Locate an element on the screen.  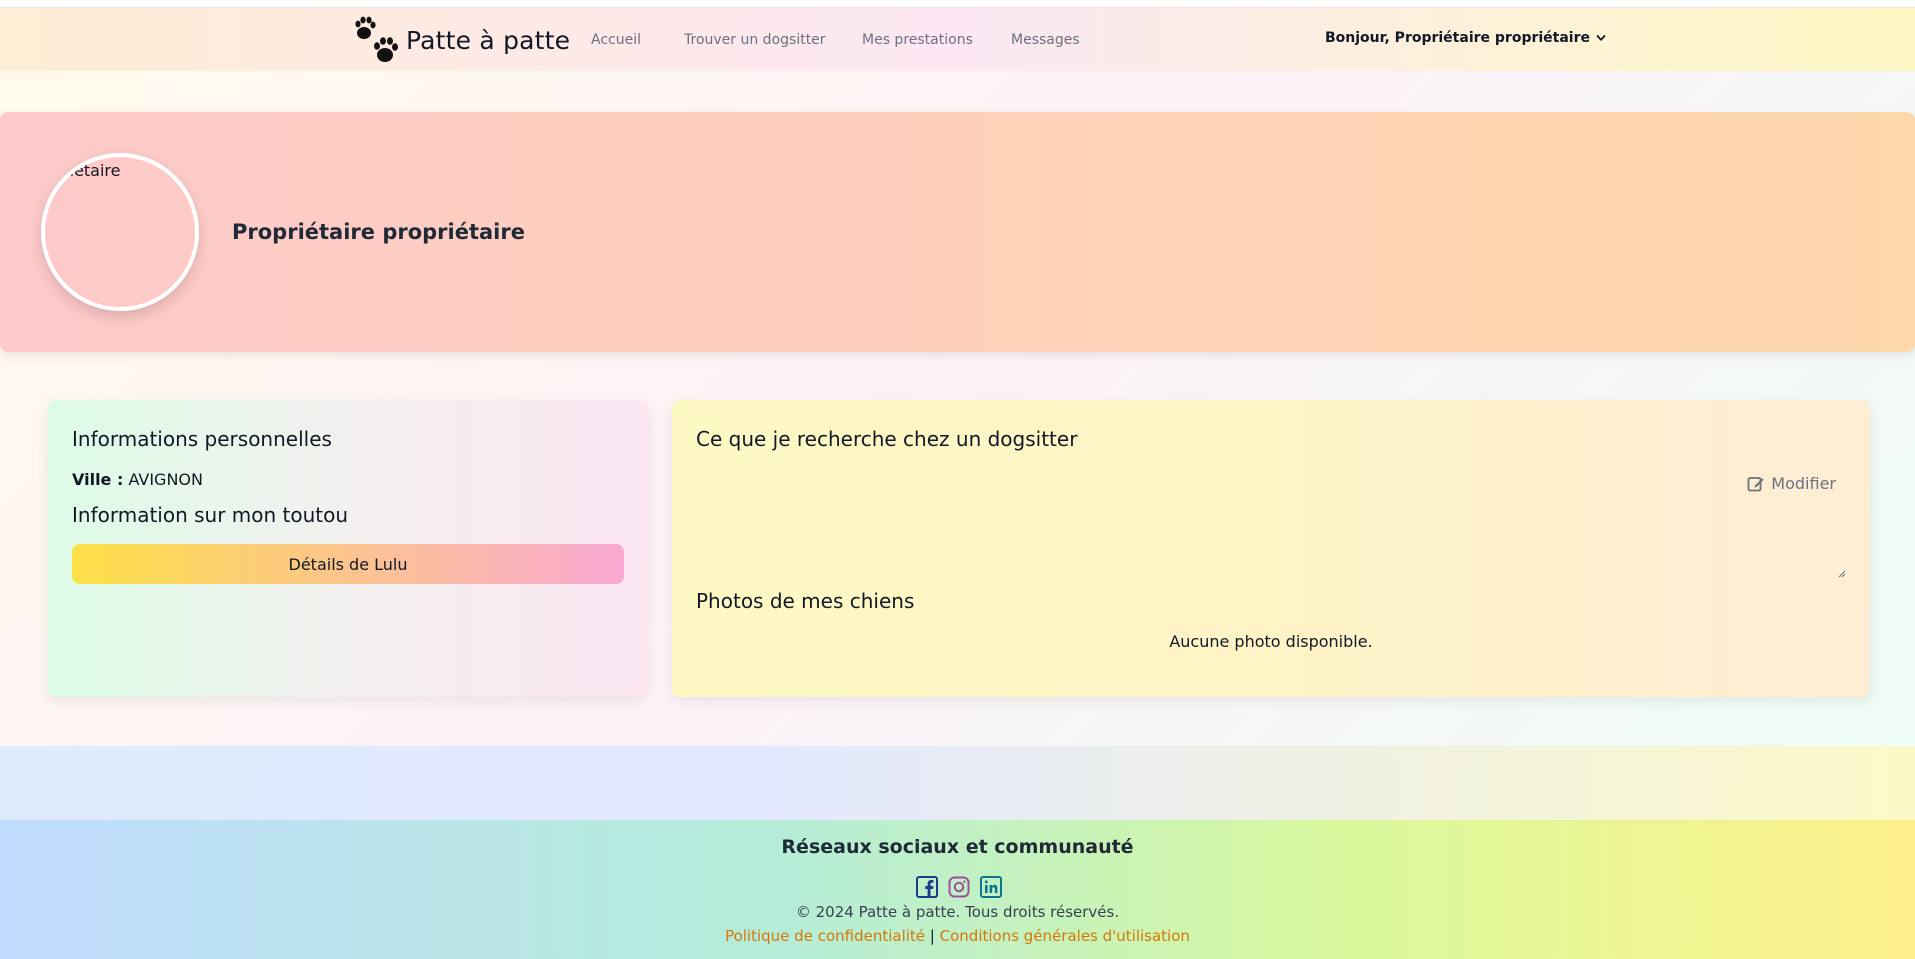
footer-spacer is located at coordinates (957, 783).